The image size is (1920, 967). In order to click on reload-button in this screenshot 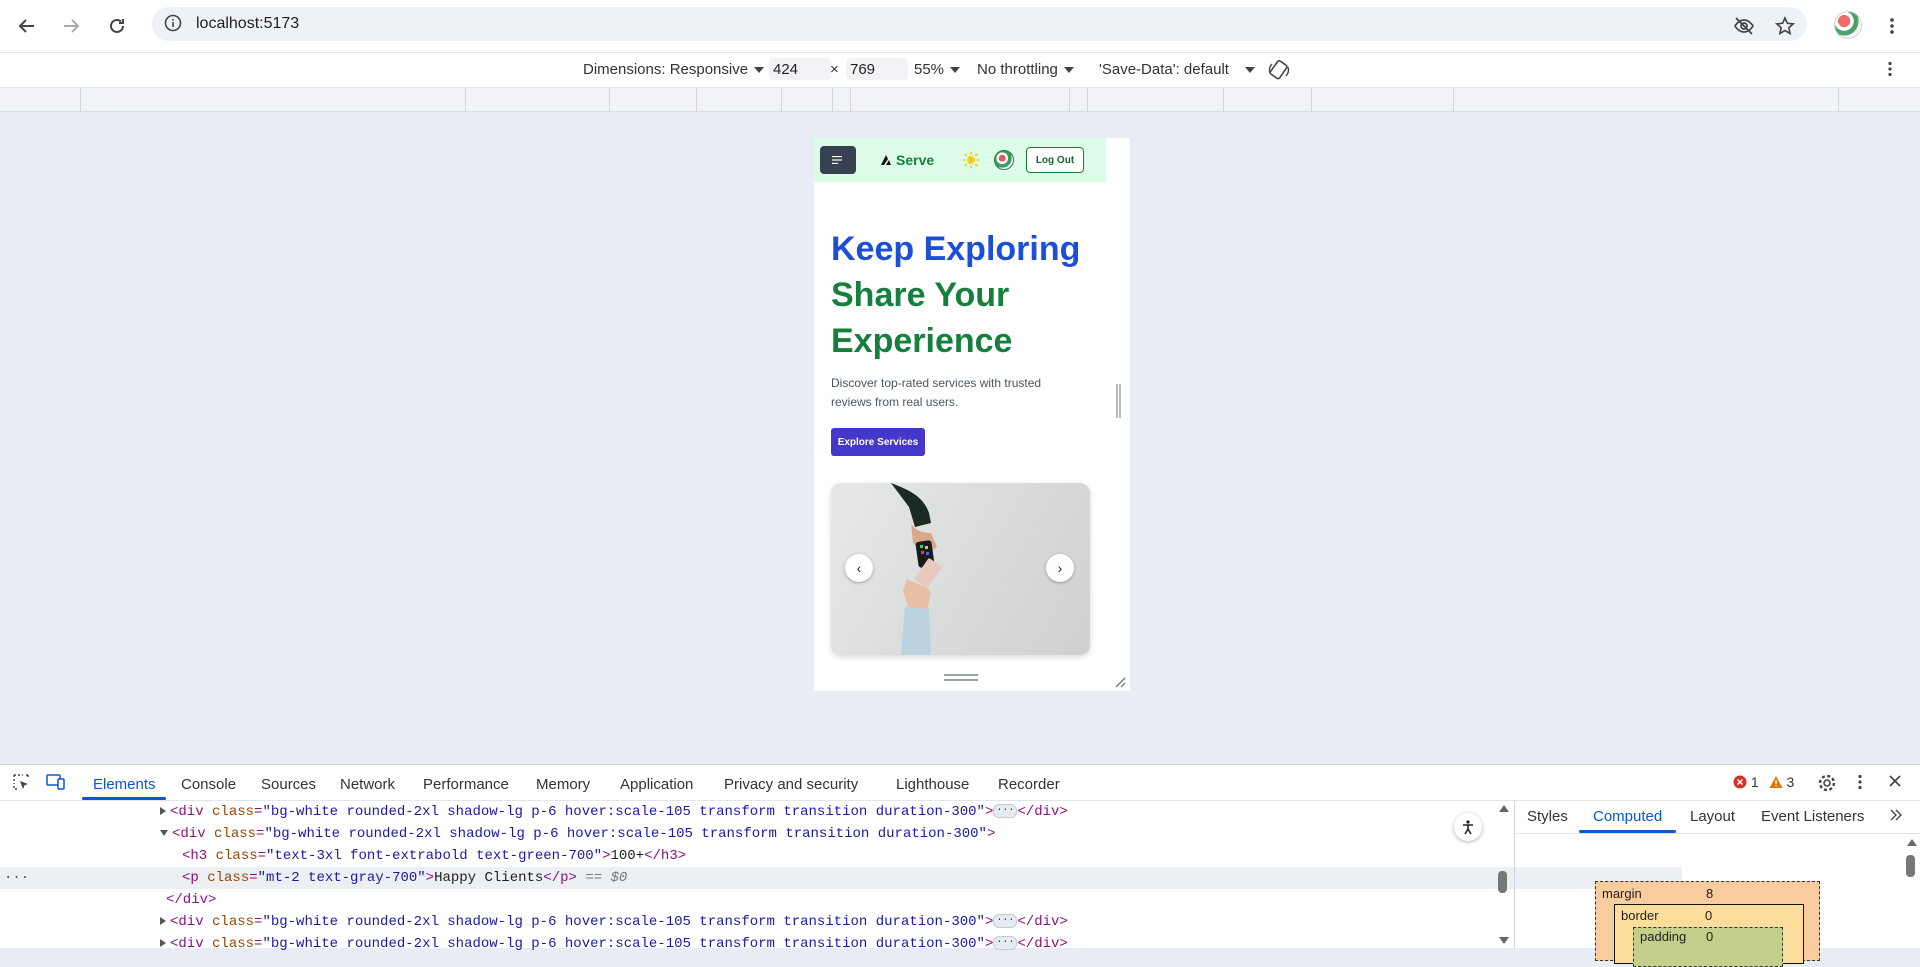, I will do `click(117, 26)`.